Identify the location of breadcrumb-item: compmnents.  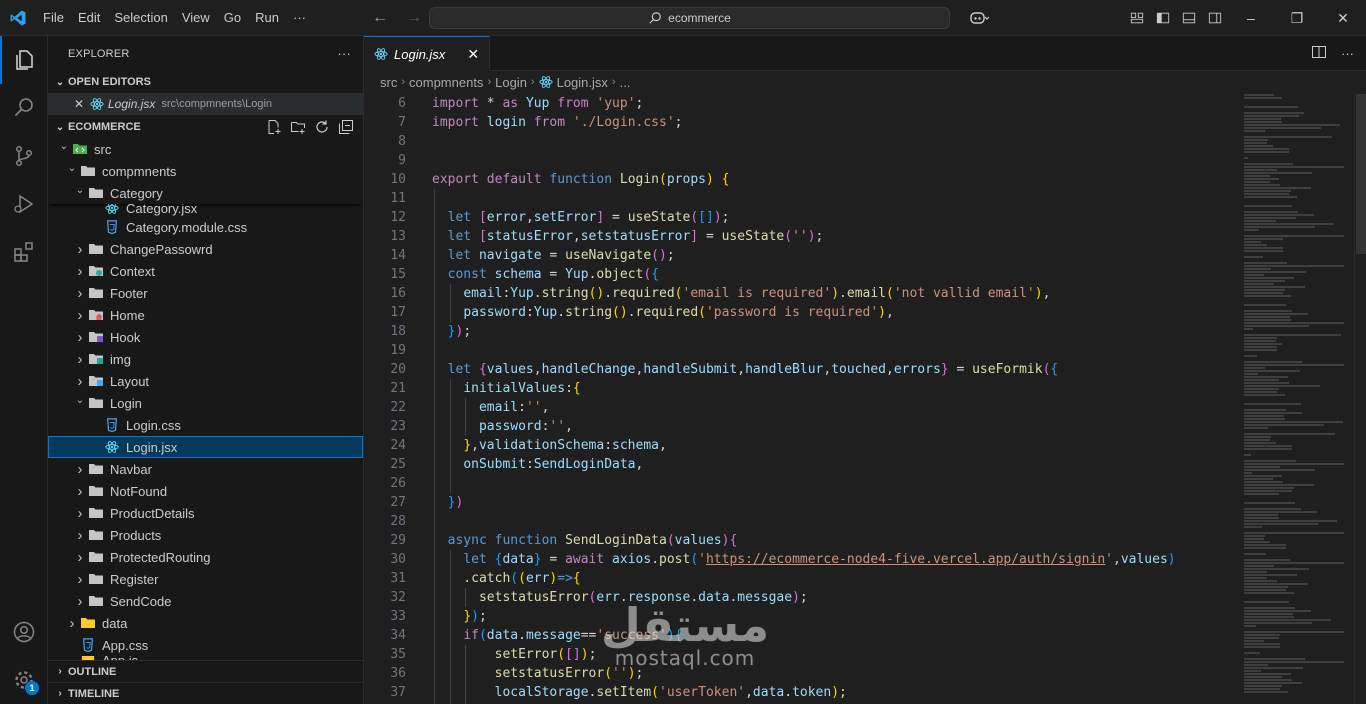
(446, 82).